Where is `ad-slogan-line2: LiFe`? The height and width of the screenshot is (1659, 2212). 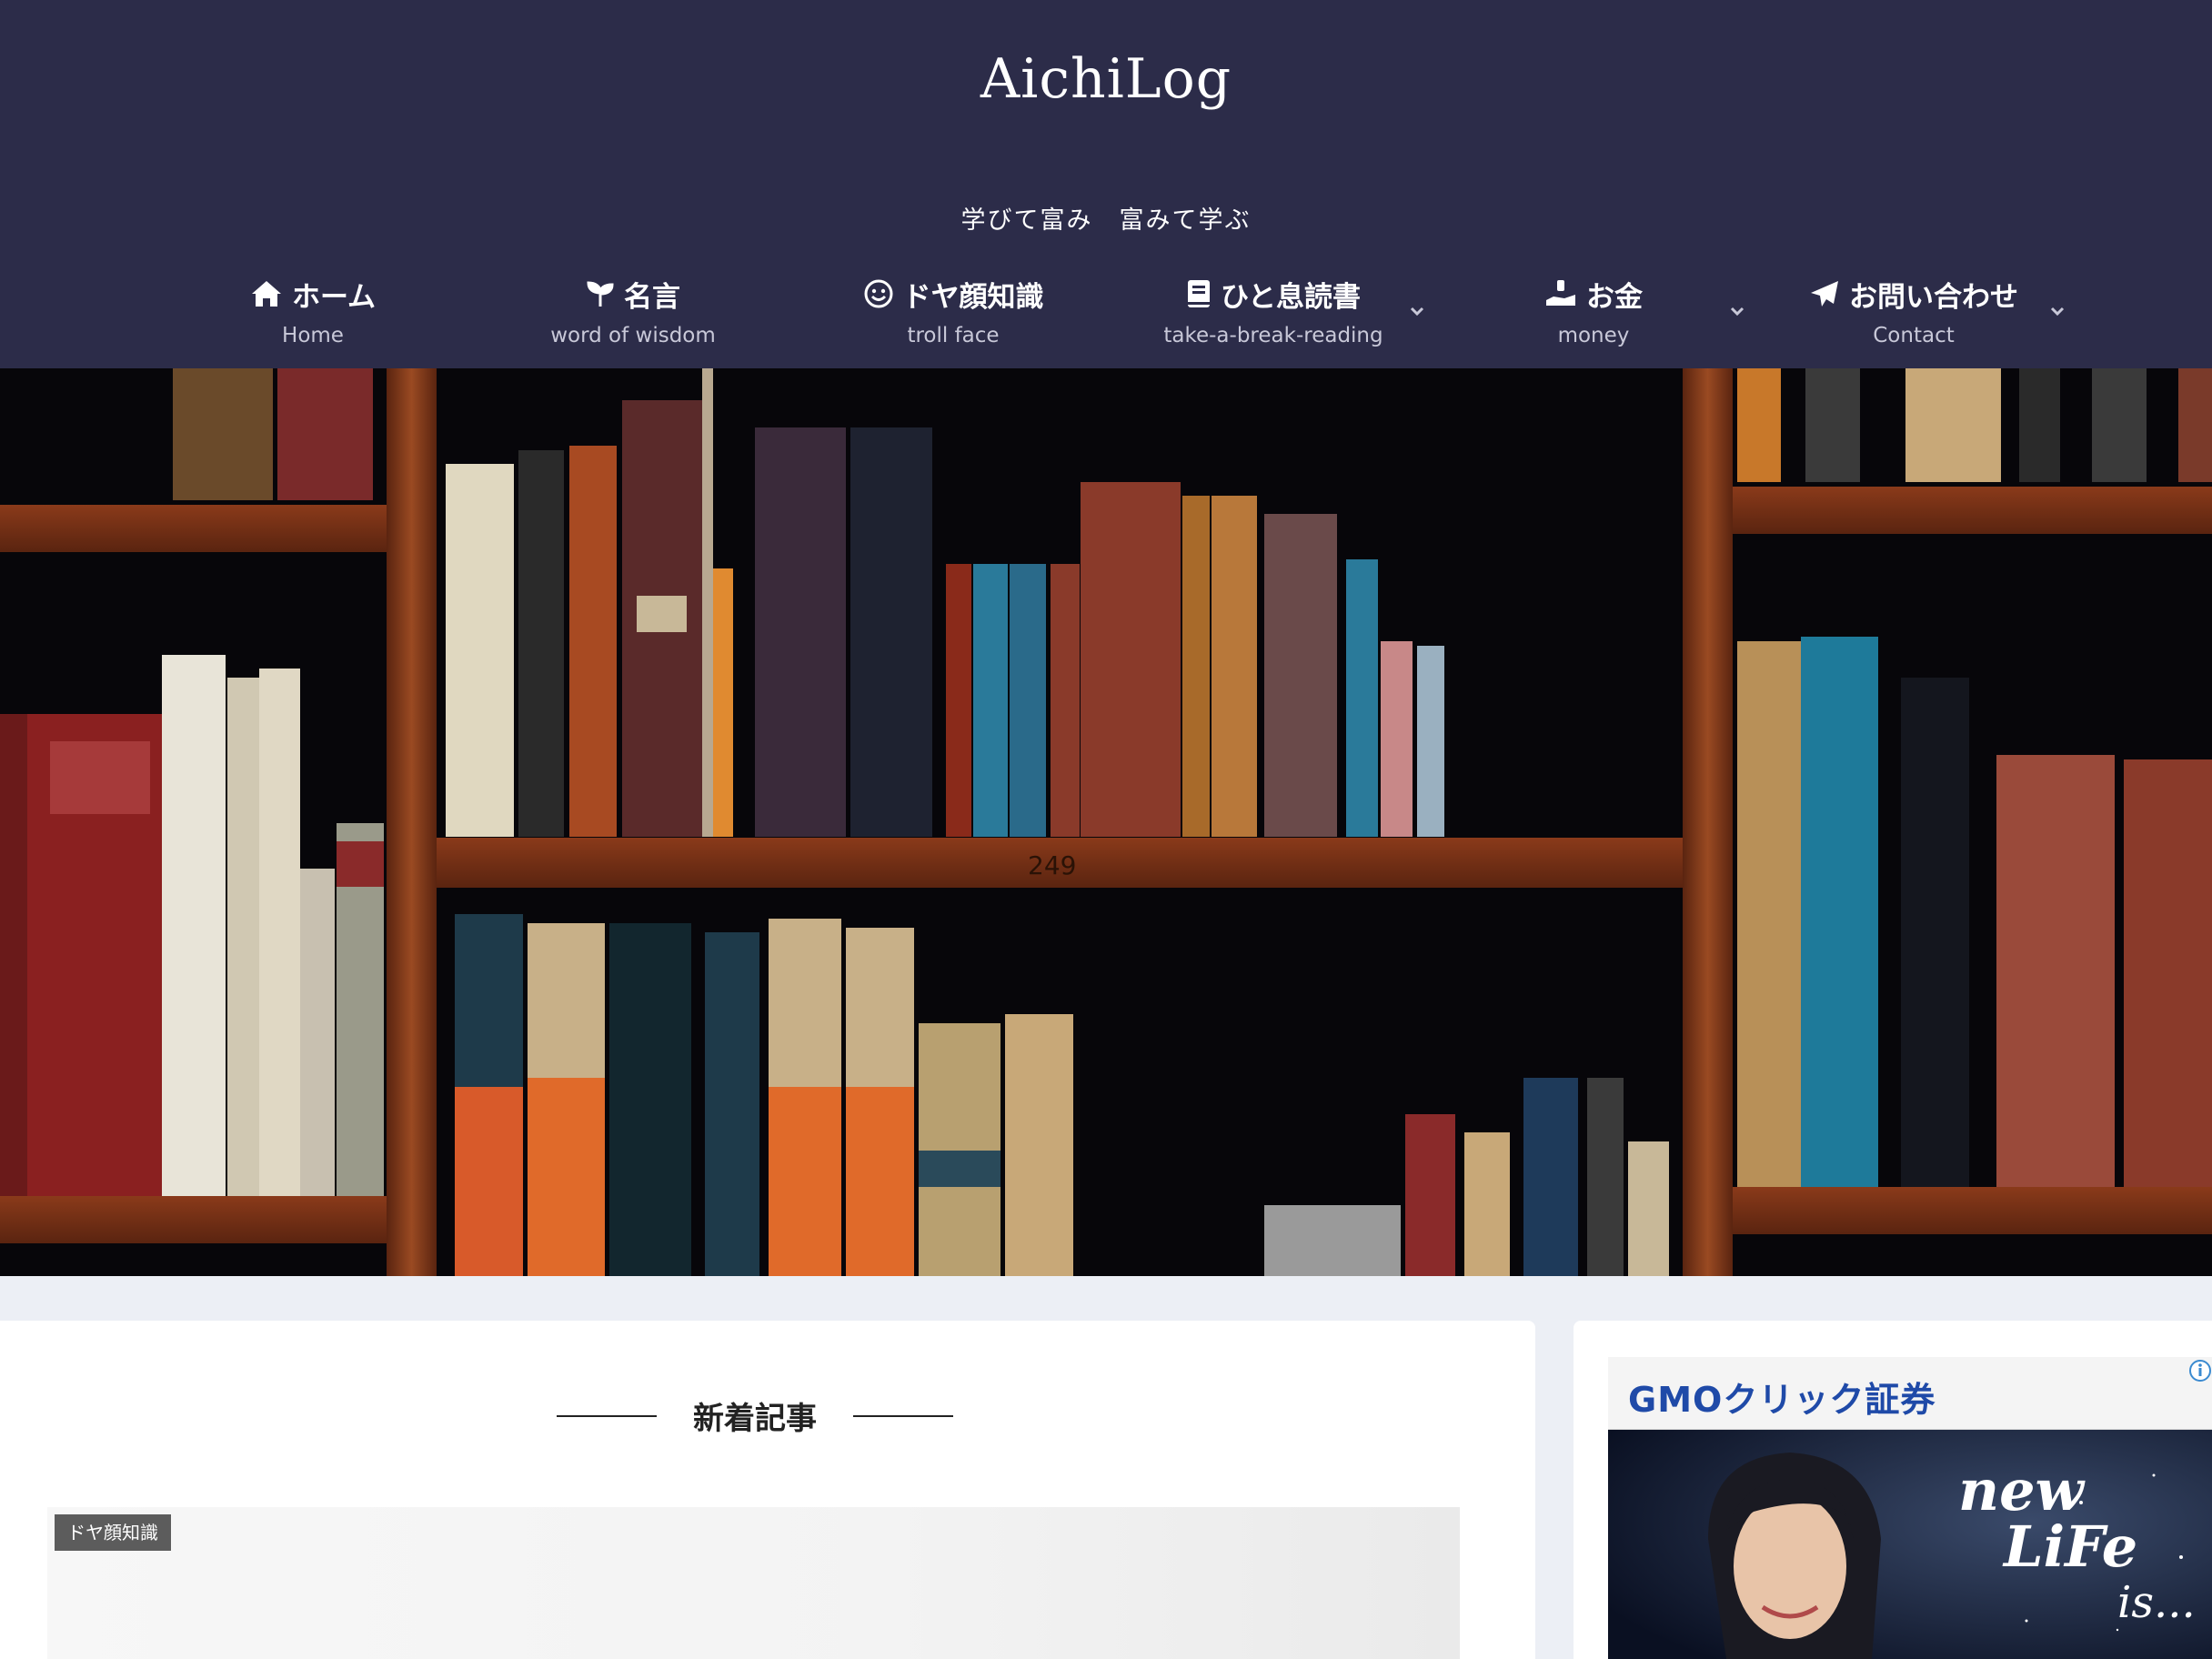
ad-slogan-line2: LiFe is located at coordinates (2071, 1546).